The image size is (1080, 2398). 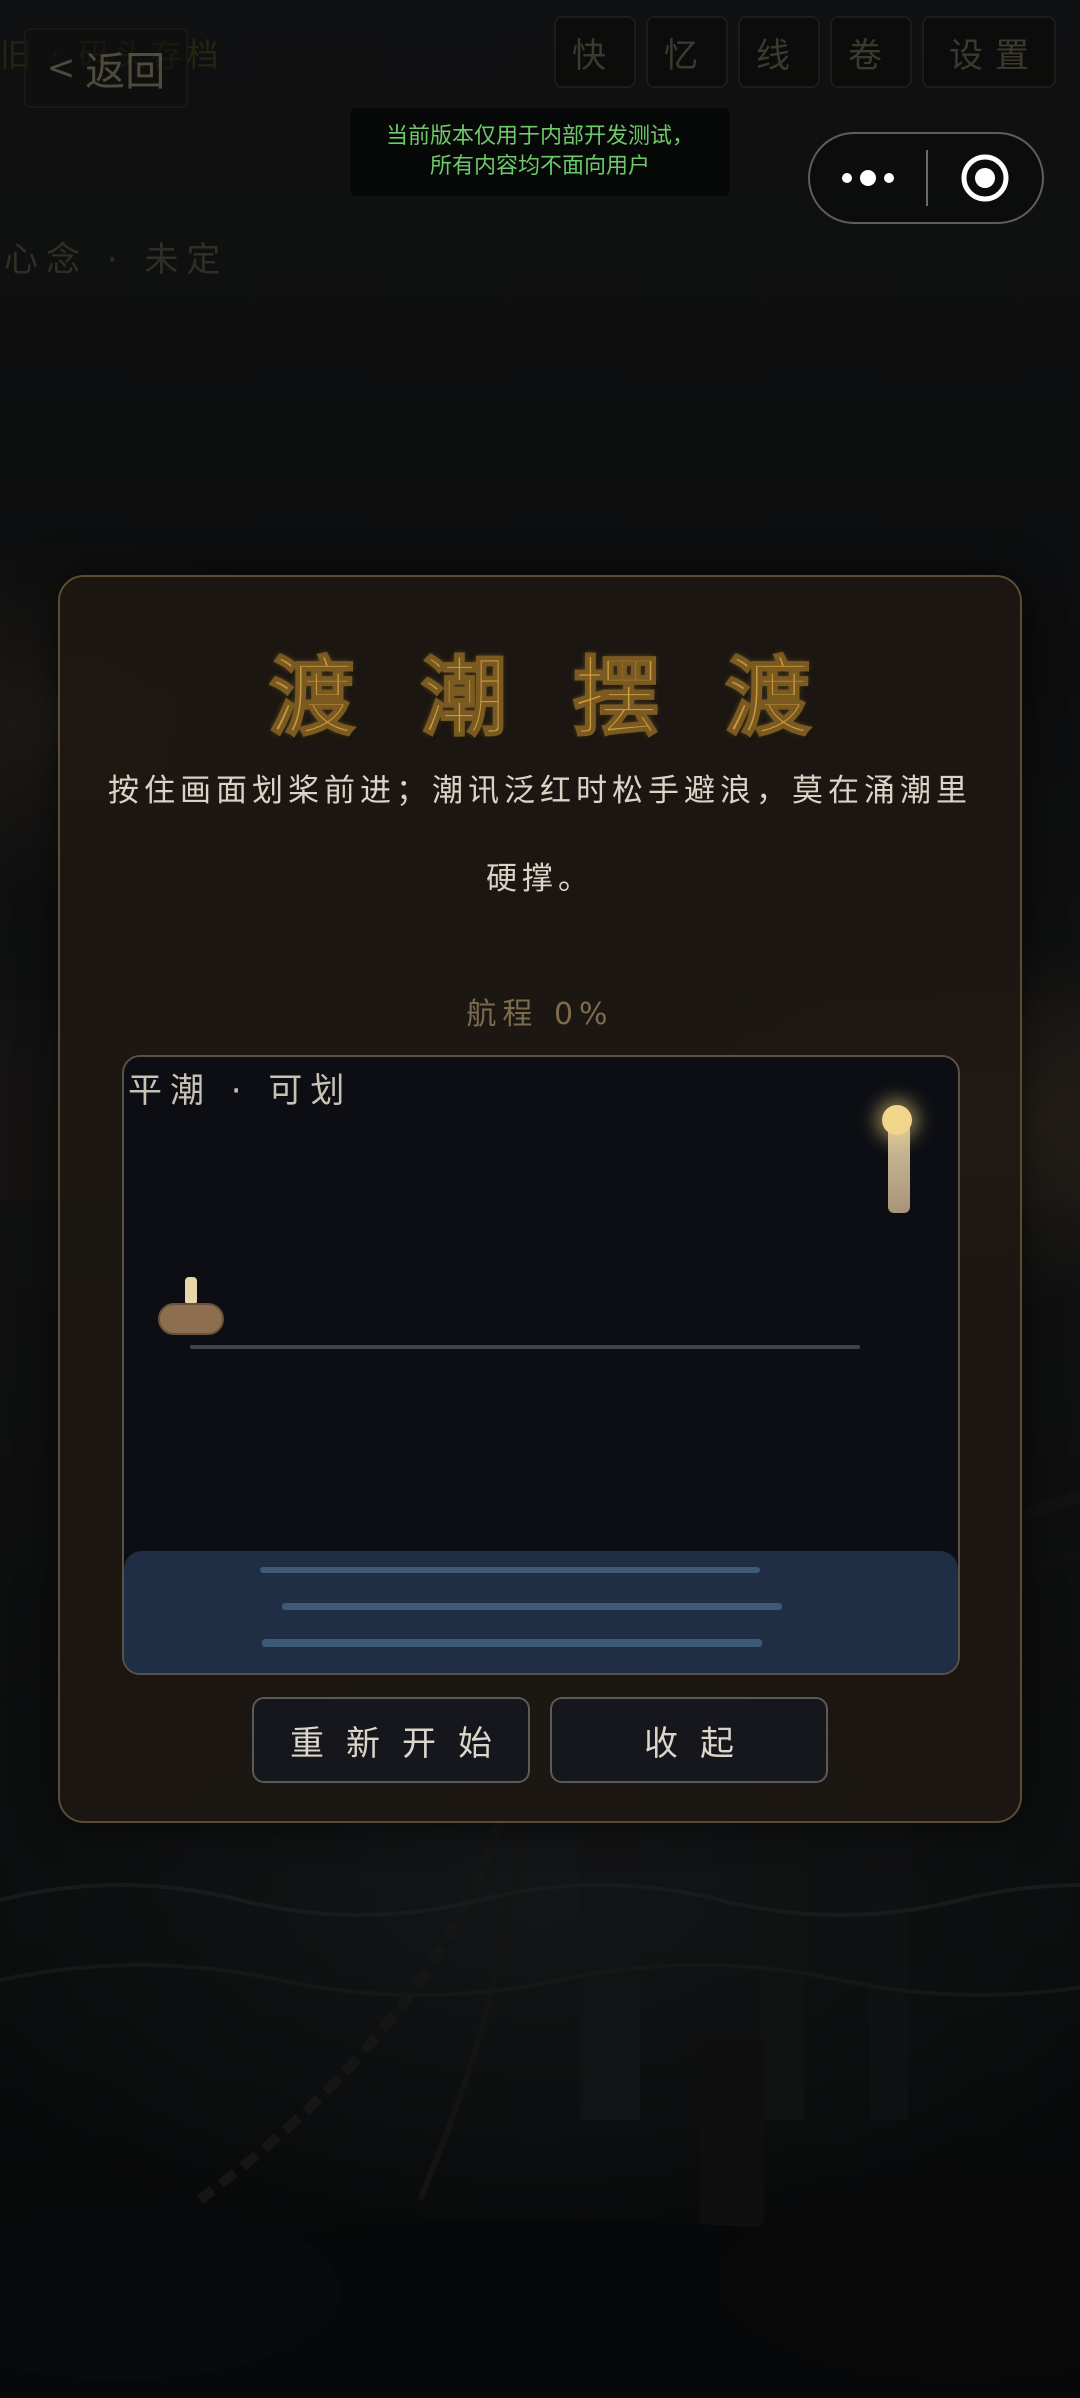 What do you see at coordinates (572, 697) in the screenshot?
I see `modal-title: 渡潮摆渡` at bounding box center [572, 697].